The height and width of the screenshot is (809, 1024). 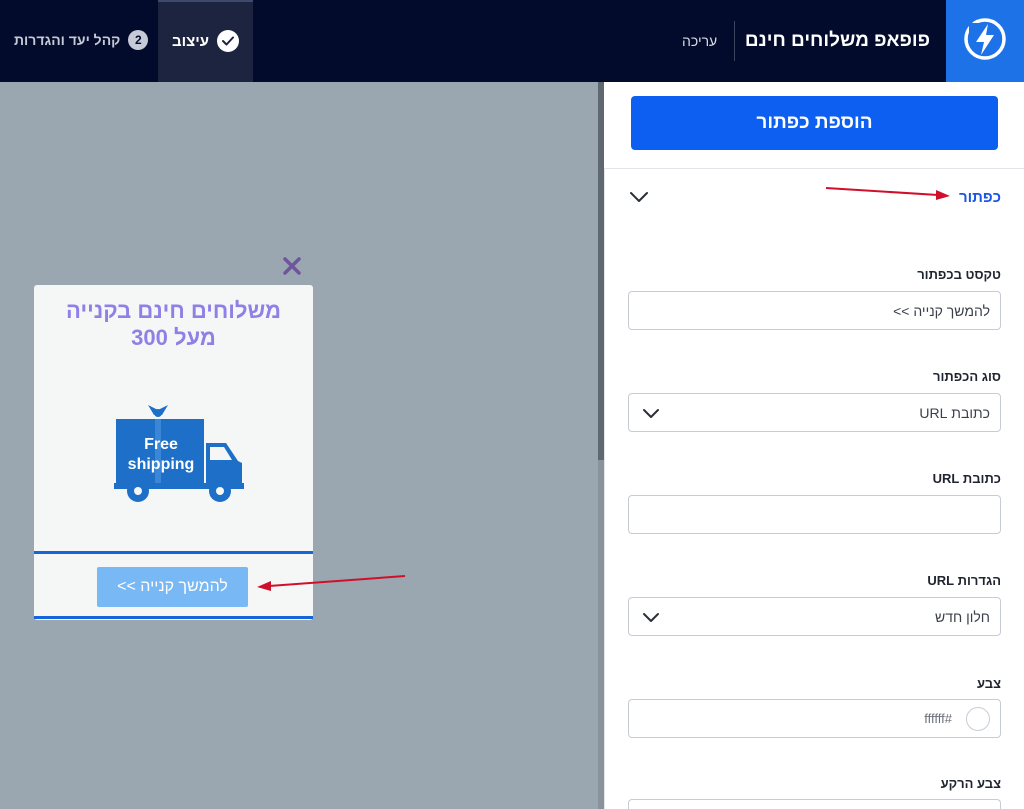 What do you see at coordinates (966, 376) in the screenshot?
I see `button-type-label: סוג הכפתור` at bounding box center [966, 376].